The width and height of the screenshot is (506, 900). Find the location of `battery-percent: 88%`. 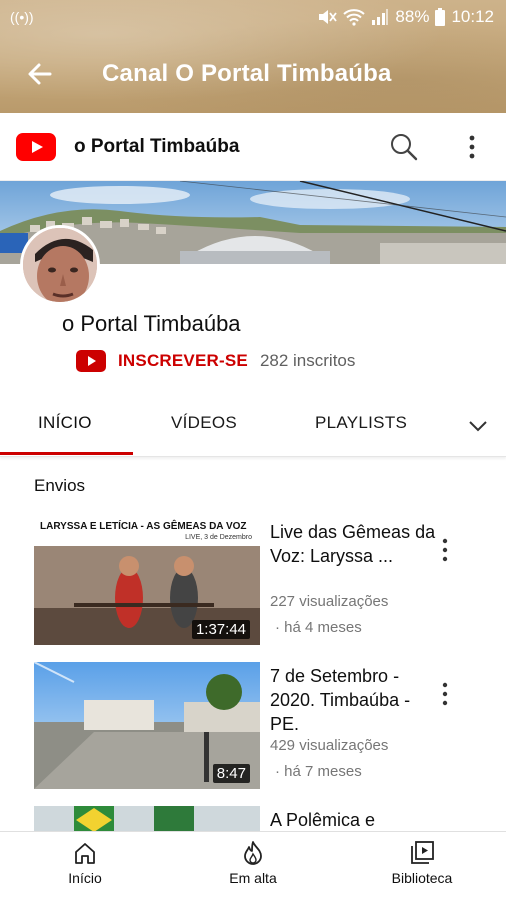

battery-percent: 88% is located at coordinates (412, 16).